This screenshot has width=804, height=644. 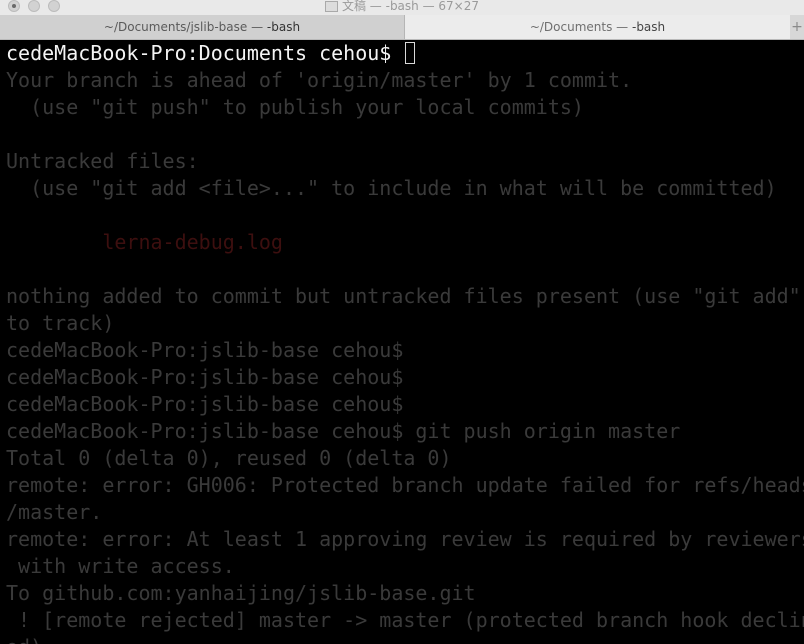 What do you see at coordinates (580, 27) in the screenshot?
I see `tab-path-label: ~/Documents —` at bounding box center [580, 27].